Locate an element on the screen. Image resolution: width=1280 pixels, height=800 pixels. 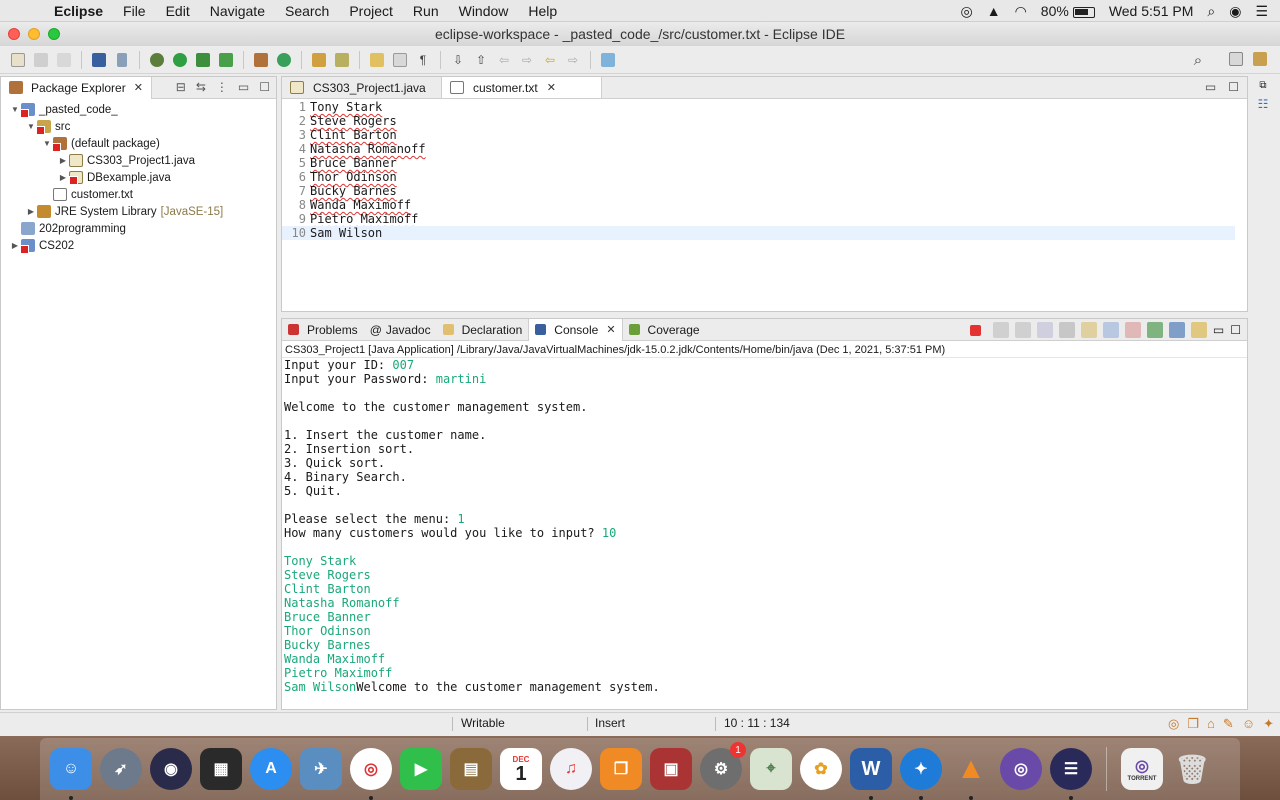
tab-declaration: Declaration is located at coordinates (483, 330).